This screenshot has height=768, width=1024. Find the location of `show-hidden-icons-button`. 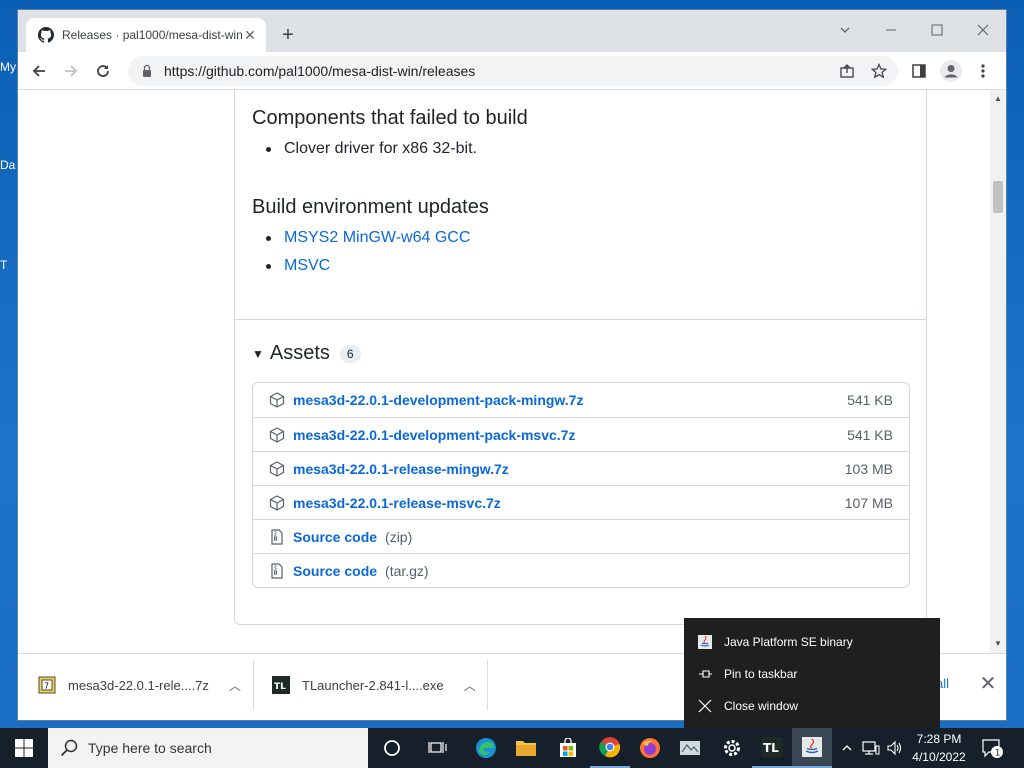

show-hidden-icons-button is located at coordinates (847, 748).